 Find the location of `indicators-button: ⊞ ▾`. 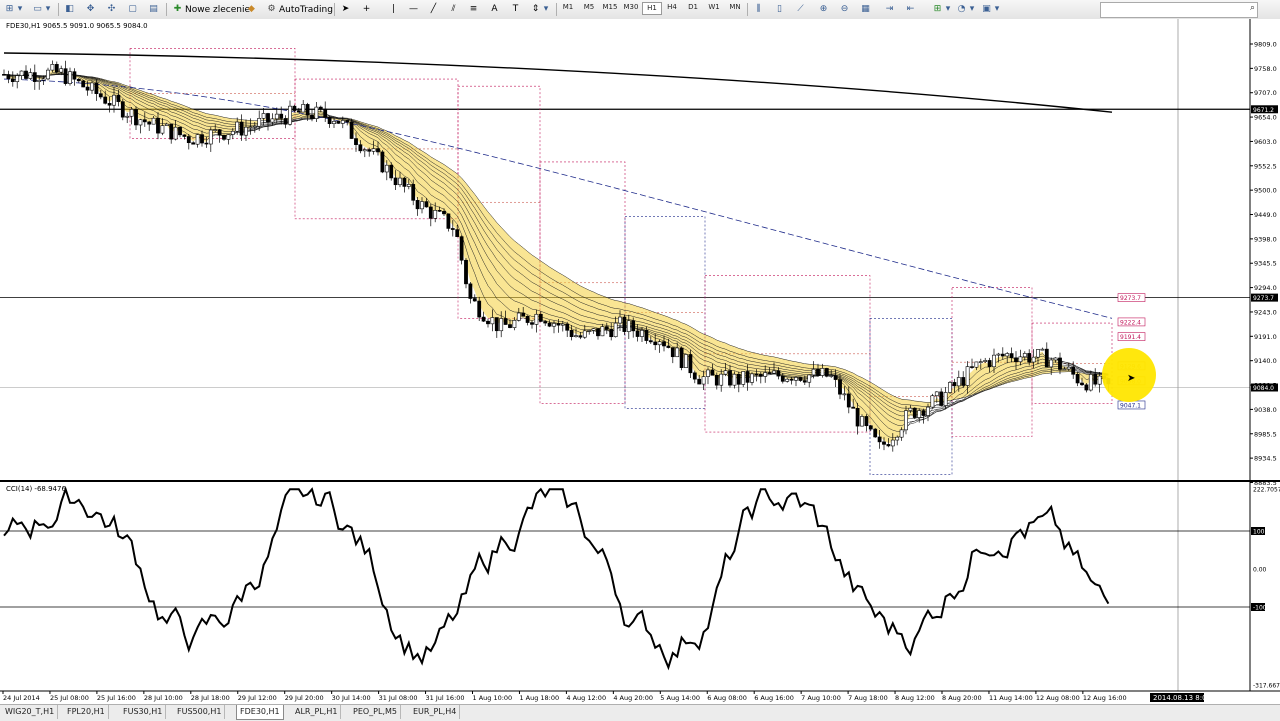

indicators-button: ⊞ ▾ is located at coordinates (941, 9).